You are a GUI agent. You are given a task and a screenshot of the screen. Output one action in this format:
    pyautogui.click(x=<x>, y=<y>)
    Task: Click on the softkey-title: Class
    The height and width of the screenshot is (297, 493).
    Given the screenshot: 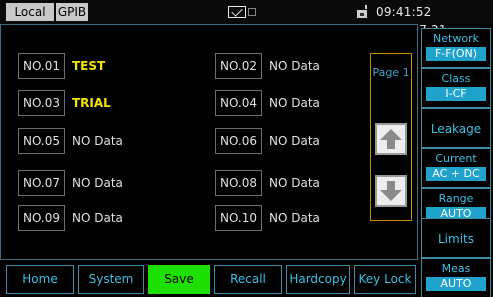 What is the action you would take?
    pyautogui.click(x=456, y=78)
    